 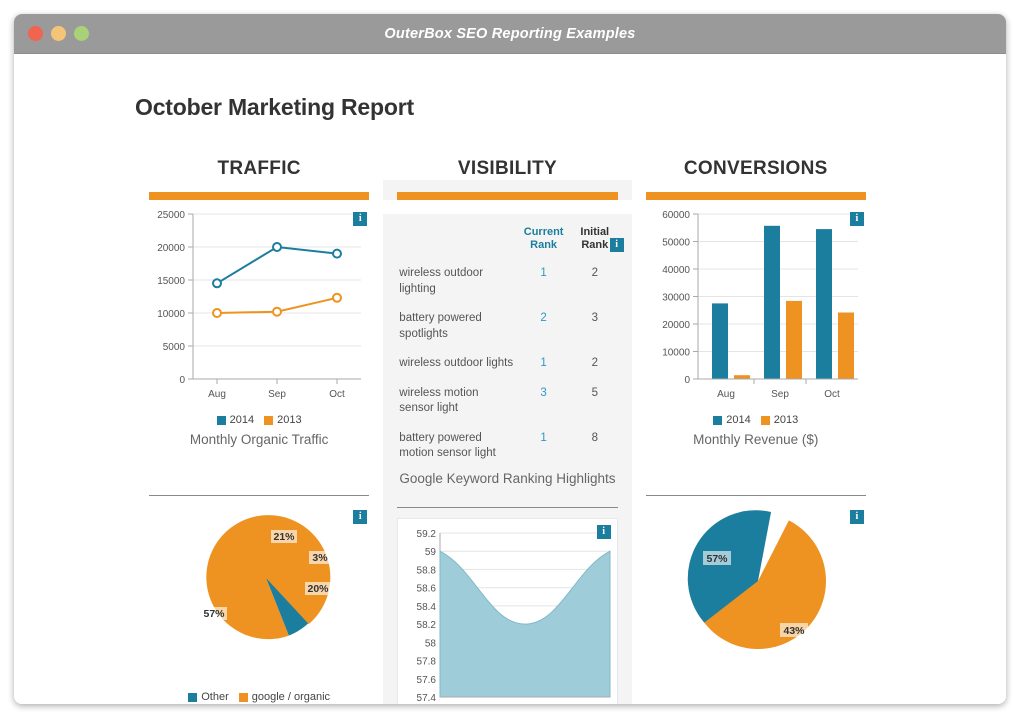 What do you see at coordinates (594, 318) in the screenshot?
I see `initial-rank-cell: 3` at bounding box center [594, 318].